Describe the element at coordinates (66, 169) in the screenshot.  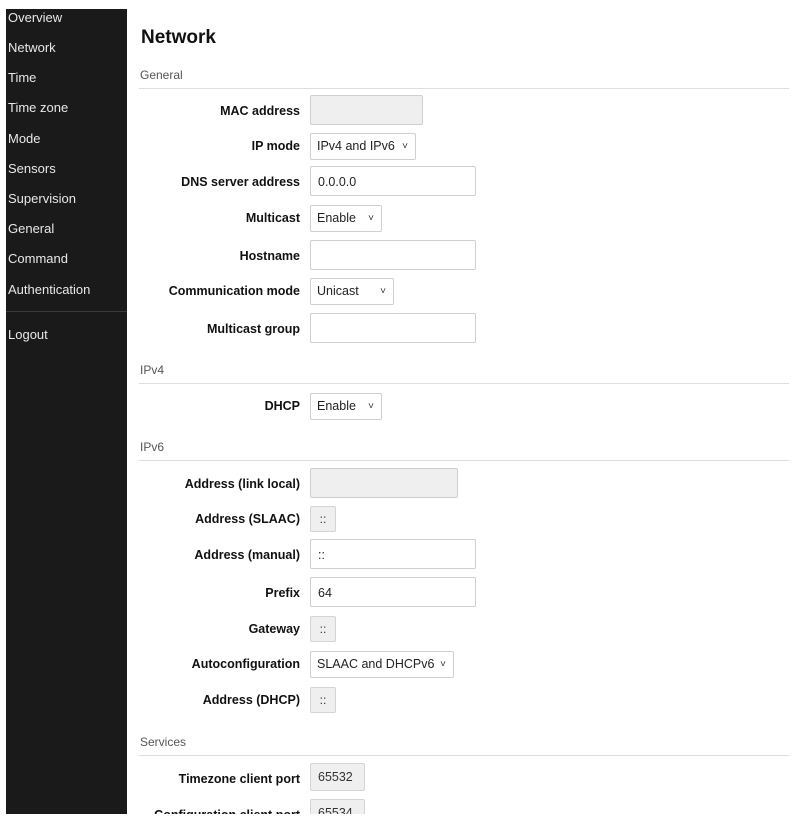
I see `sidebar-item-sensors: Sensors` at that location.